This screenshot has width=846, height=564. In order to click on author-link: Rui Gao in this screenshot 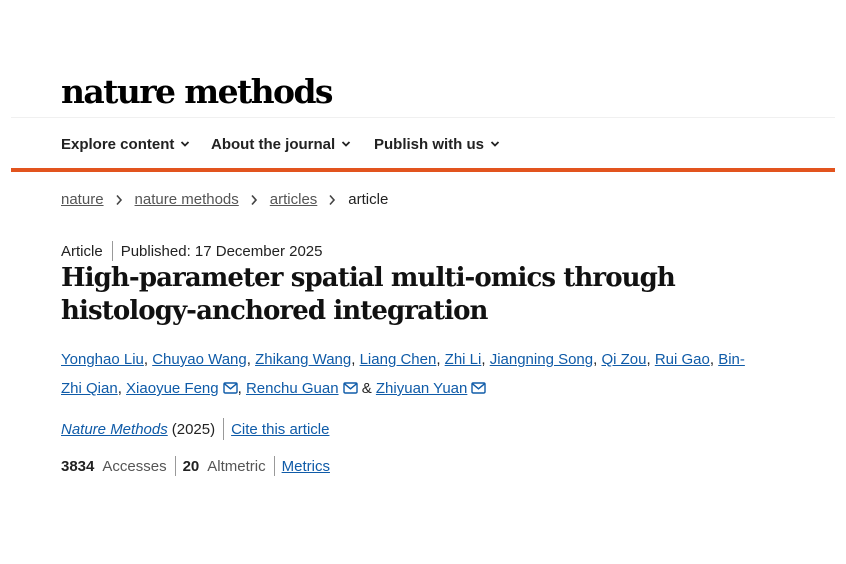, I will do `click(682, 359)`.